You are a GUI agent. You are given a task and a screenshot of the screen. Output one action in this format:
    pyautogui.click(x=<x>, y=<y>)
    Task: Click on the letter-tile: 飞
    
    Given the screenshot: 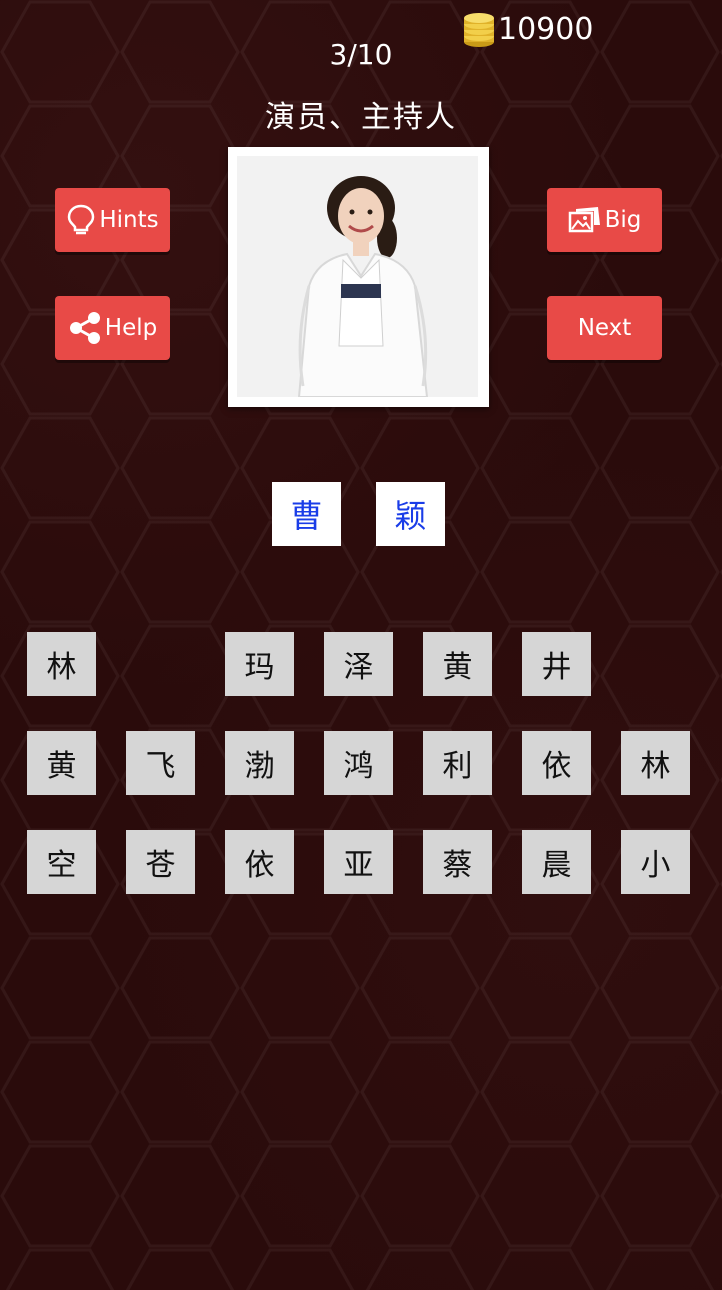 What is the action you would take?
    pyautogui.click(x=160, y=763)
    